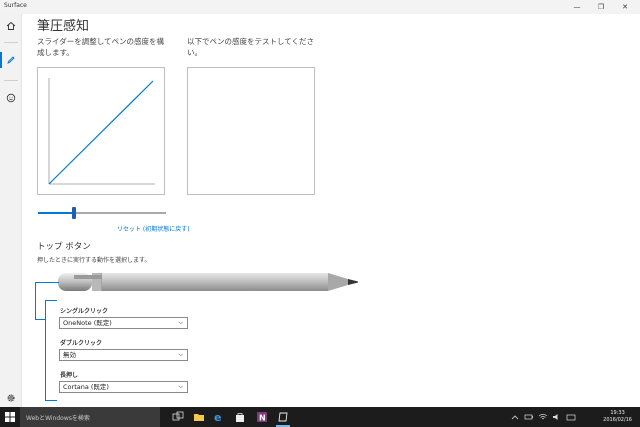  I want to click on slider-thumb, so click(73, 213).